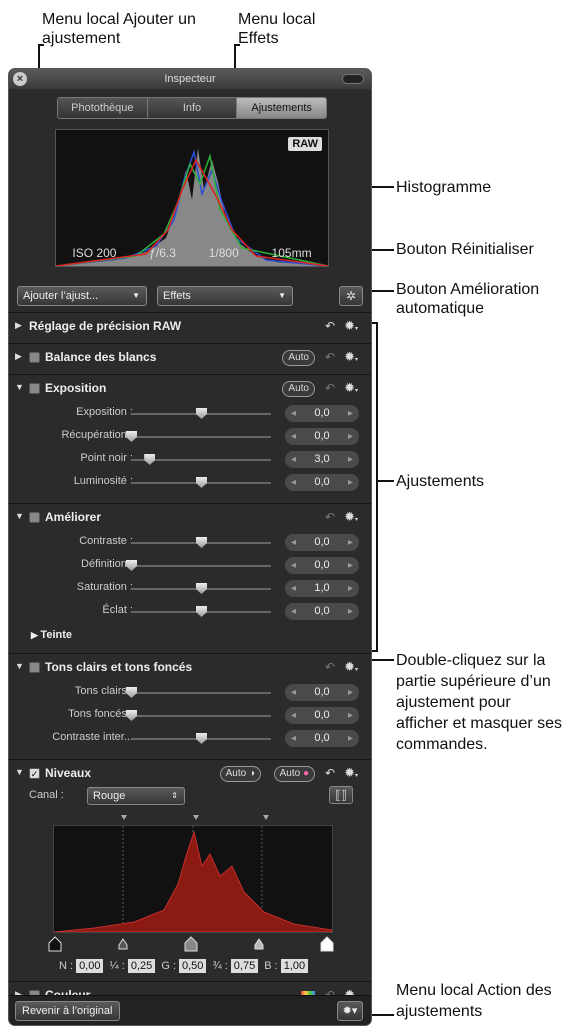  Describe the element at coordinates (294, 966) in the screenshot. I see `white-value-field: 1,00` at that location.